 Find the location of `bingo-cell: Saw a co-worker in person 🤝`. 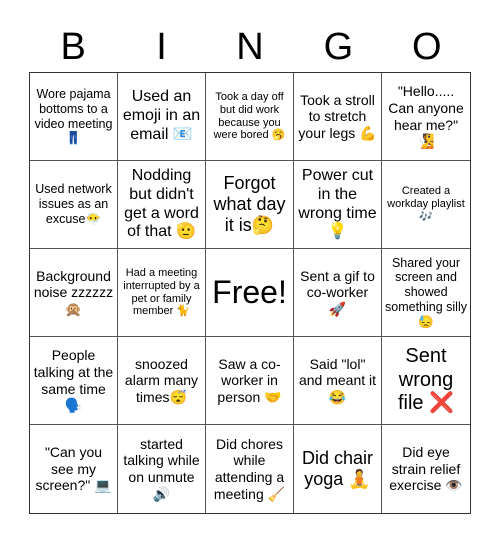

bingo-cell: Saw a co-worker in person 🤝 is located at coordinates (250, 381).